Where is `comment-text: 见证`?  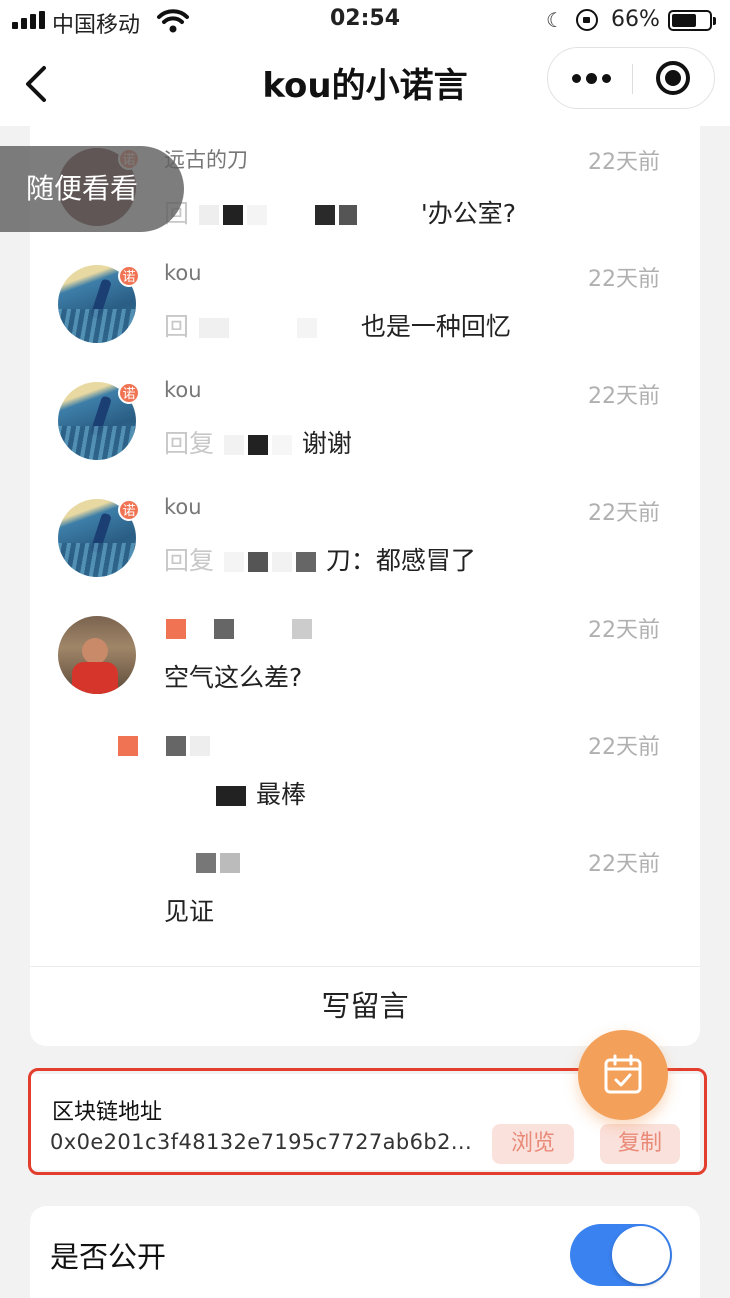 comment-text: 见证 is located at coordinates (189, 910).